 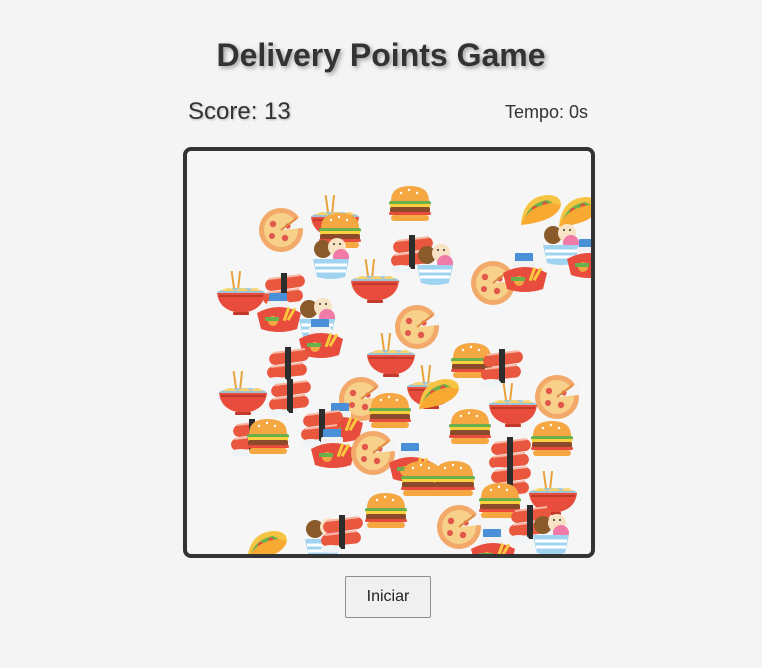 I want to click on pizza-icon, so click(x=281, y=232).